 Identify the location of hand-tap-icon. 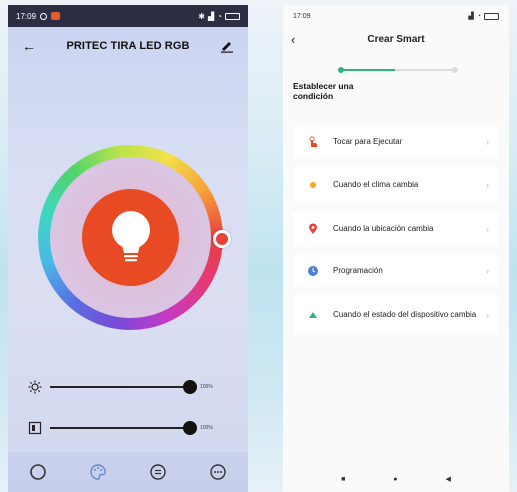
(313, 141).